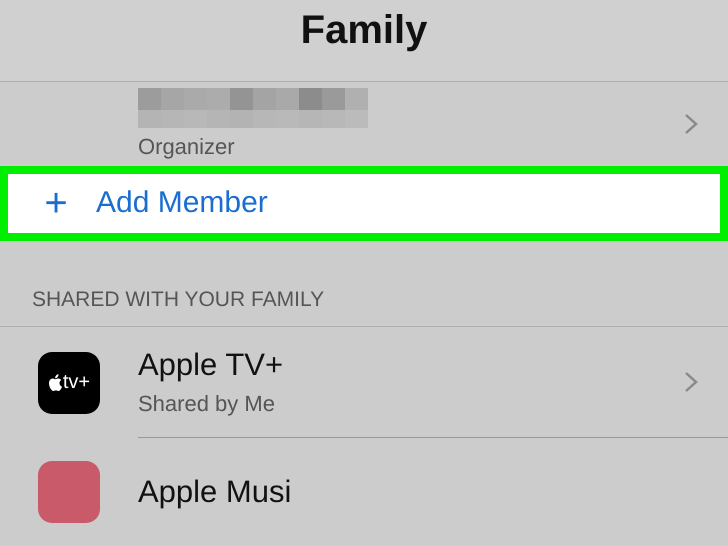 This screenshot has height=546, width=728. Describe the element at coordinates (211, 365) in the screenshot. I see `service-title: Apple TV+` at that location.